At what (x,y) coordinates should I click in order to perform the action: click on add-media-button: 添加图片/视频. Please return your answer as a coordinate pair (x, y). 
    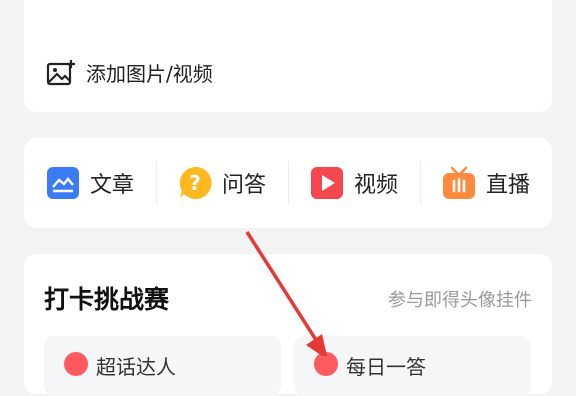
    Looking at the image, I should click on (129, 72).